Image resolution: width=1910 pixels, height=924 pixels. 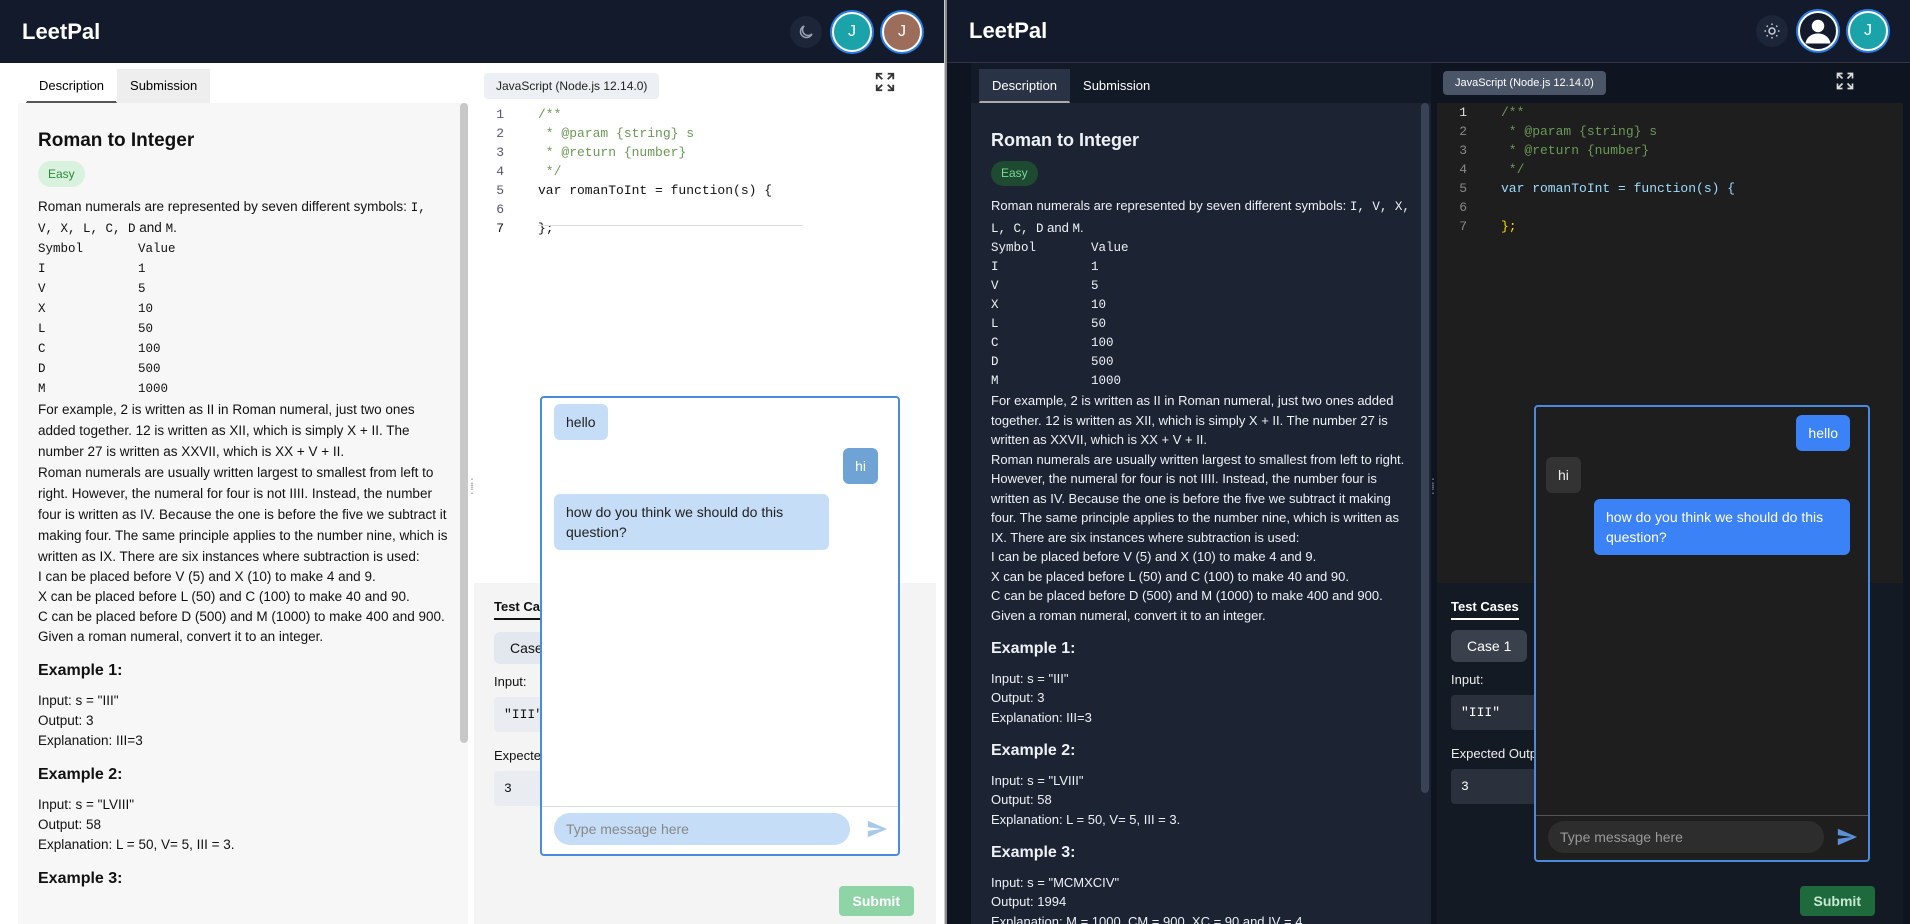 What do you see at coordinates (1116, 86) in the screenshot?
I see `tab-submission-dark: Submission` at bounding box center [1116, 86].